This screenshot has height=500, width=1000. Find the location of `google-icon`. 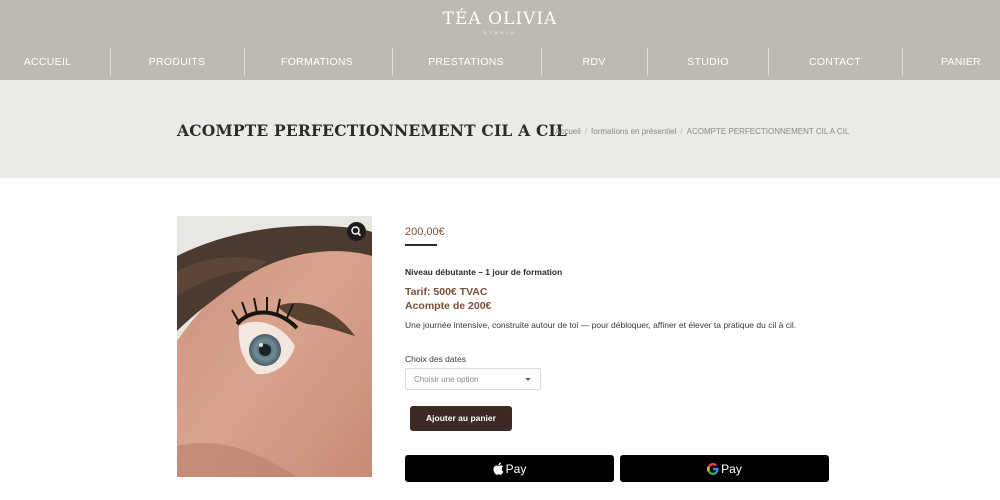

google-icon is located at coordinates (713, 468).